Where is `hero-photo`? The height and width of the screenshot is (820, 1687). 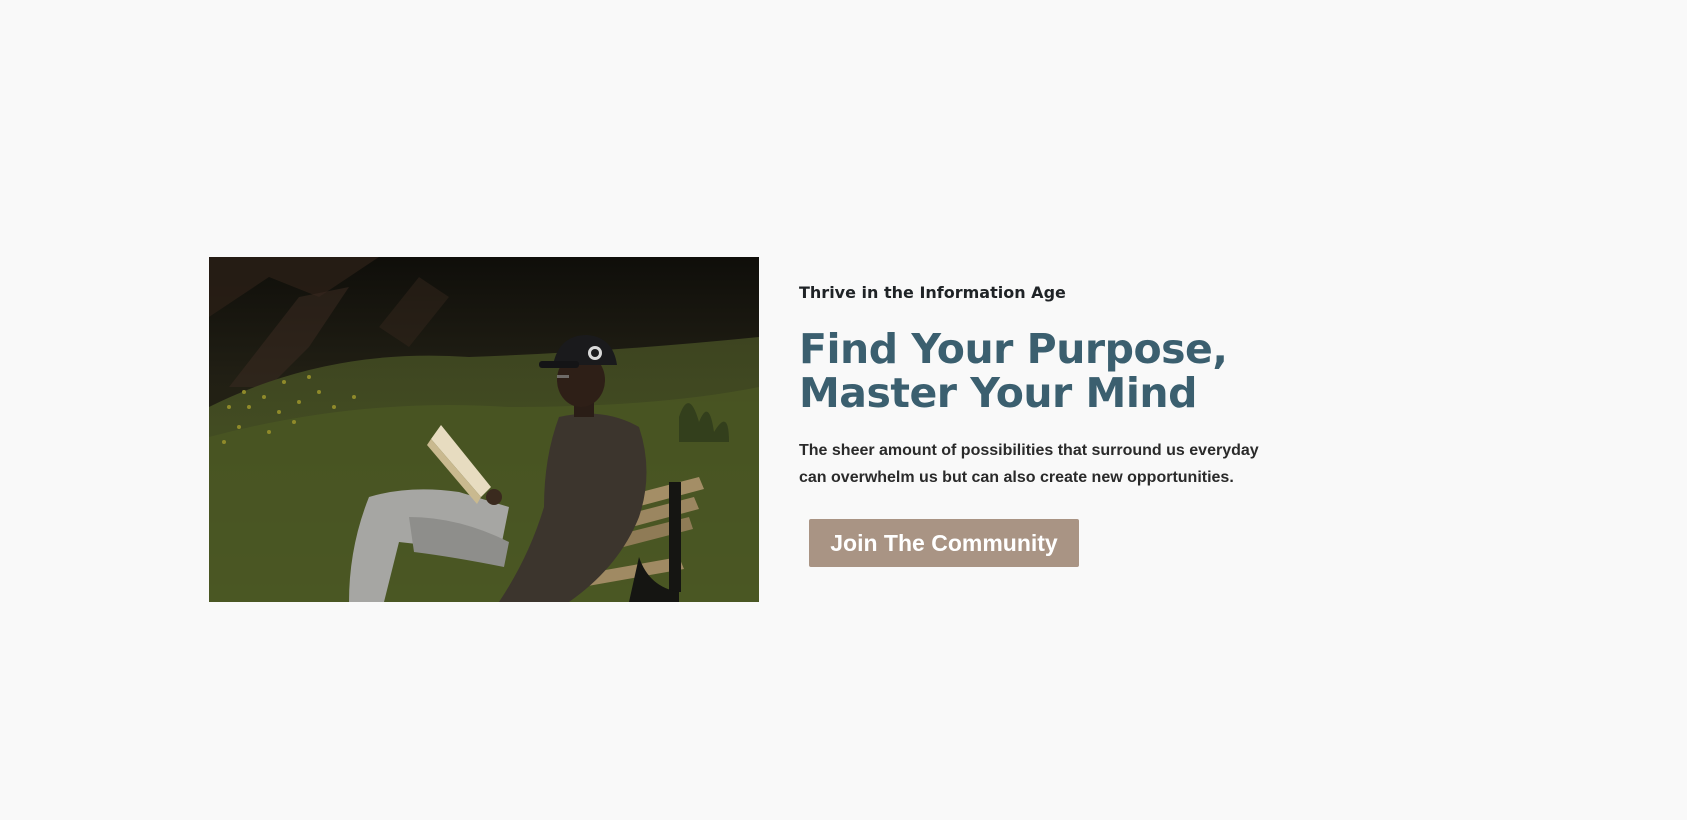
hero-photo is located at coordinates (484, 429).